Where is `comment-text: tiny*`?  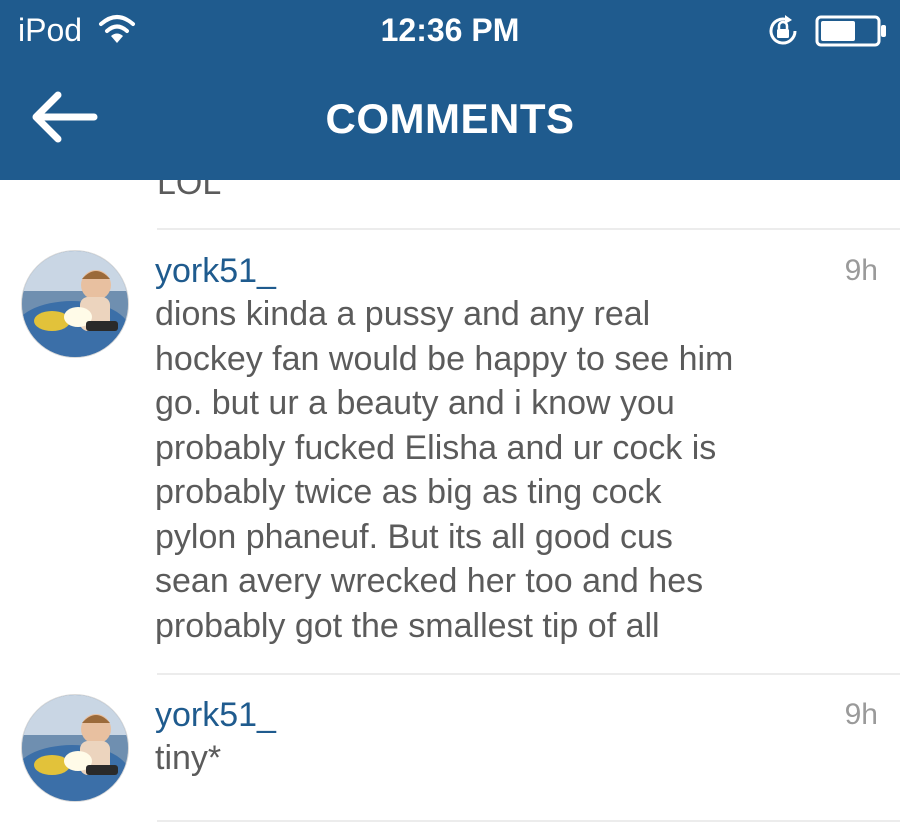
comment-text: tiny* is located at coordinates (188, 758).